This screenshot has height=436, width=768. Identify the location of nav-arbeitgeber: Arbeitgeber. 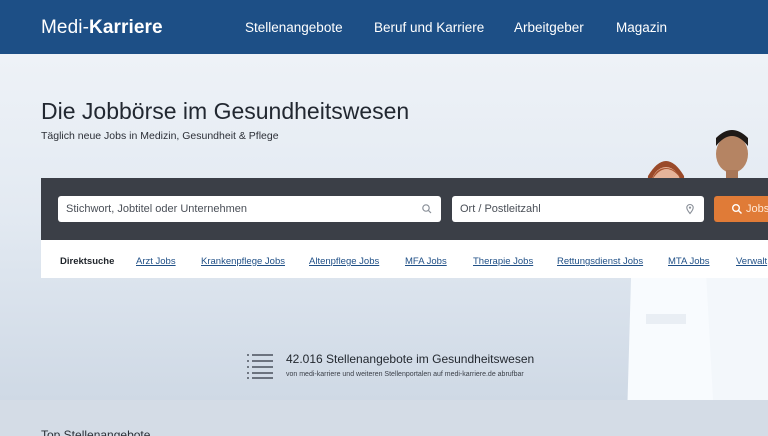
(549, 27).